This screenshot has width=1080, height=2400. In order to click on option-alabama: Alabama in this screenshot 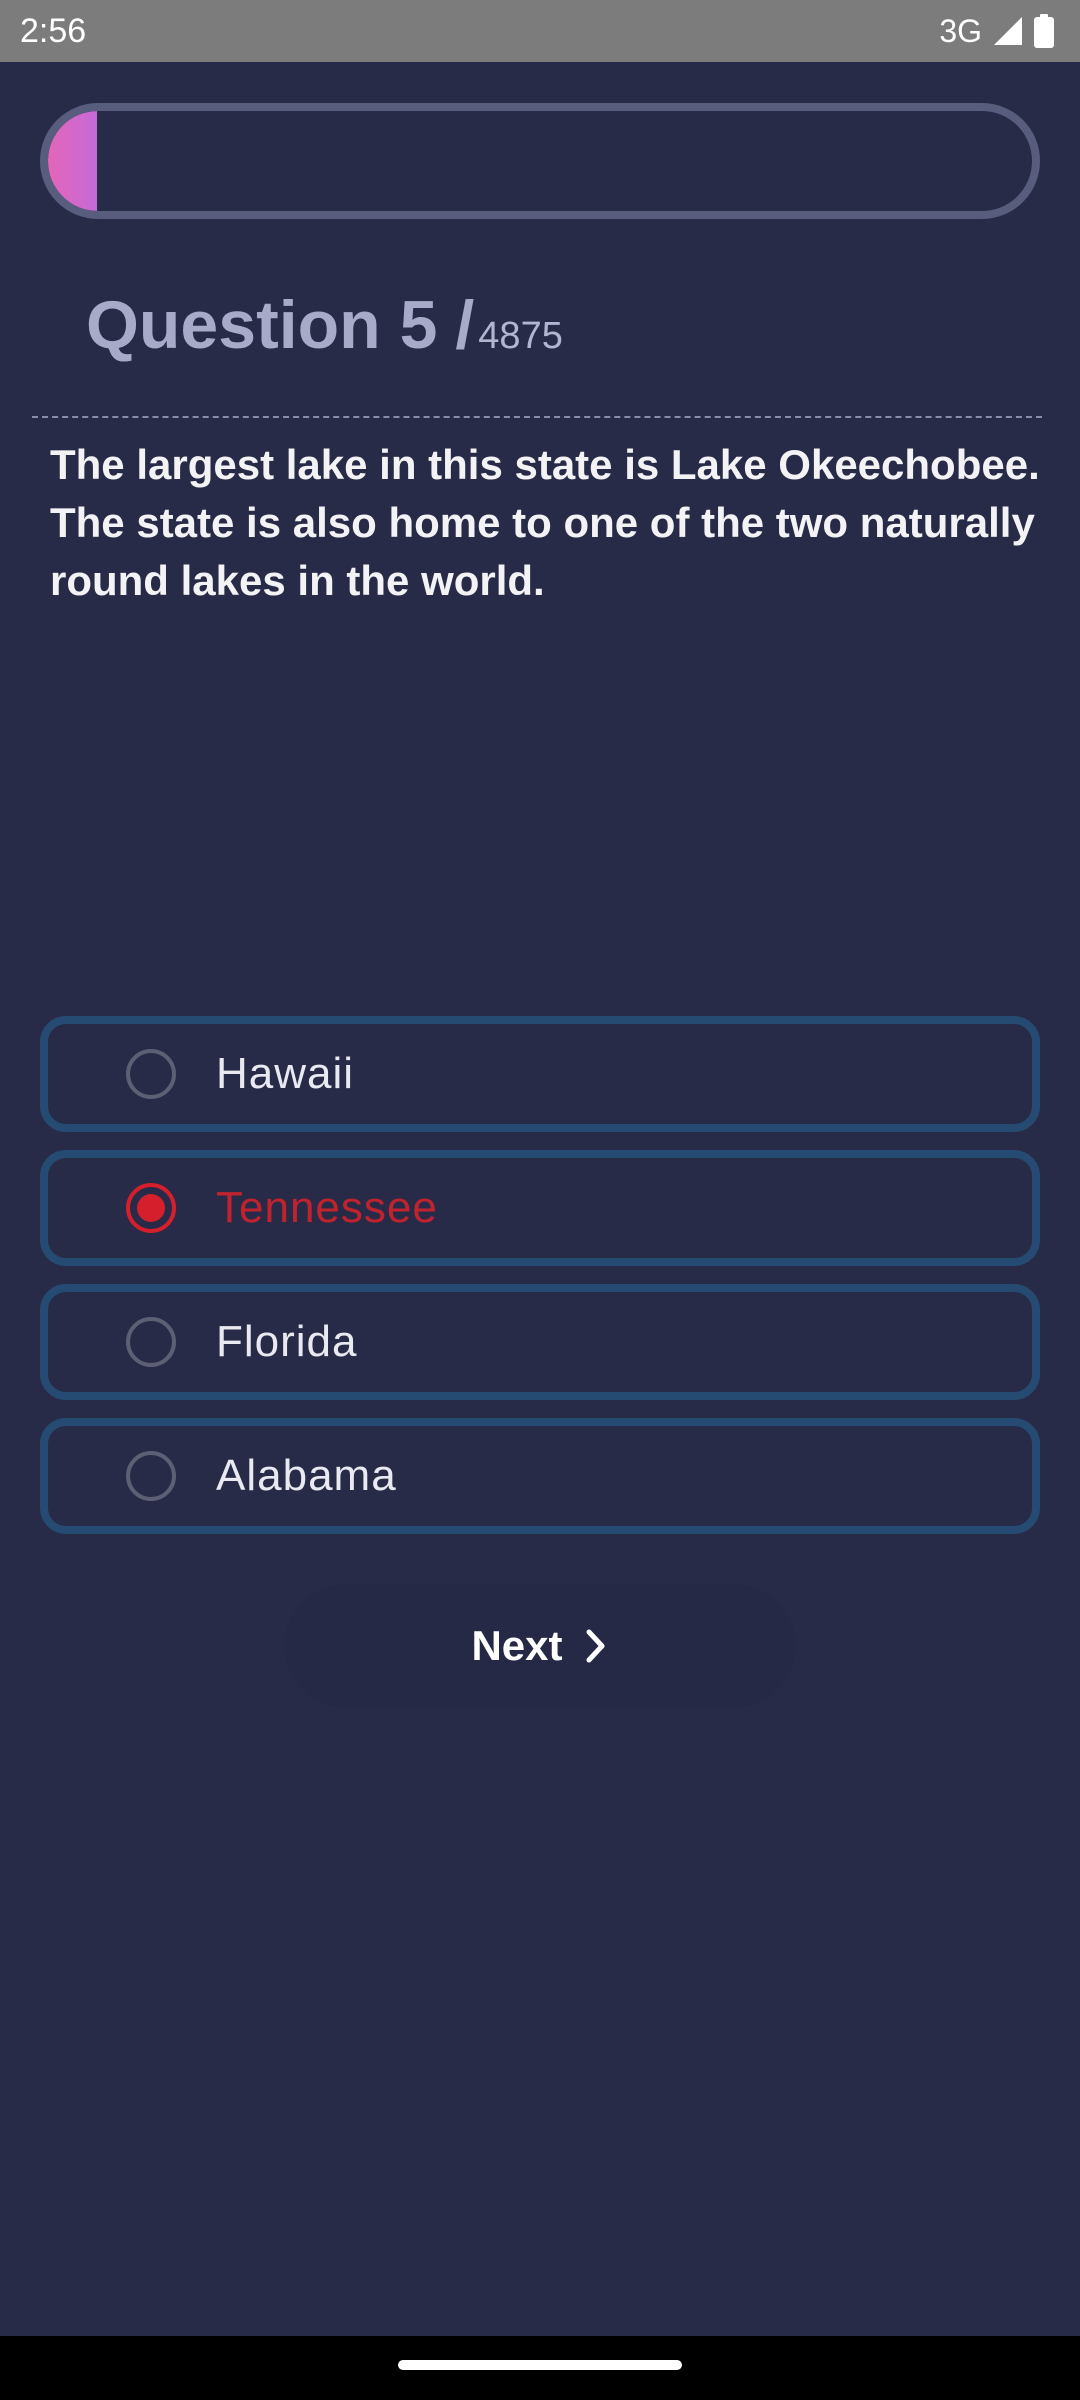, I will do `click(540, 1476)`.